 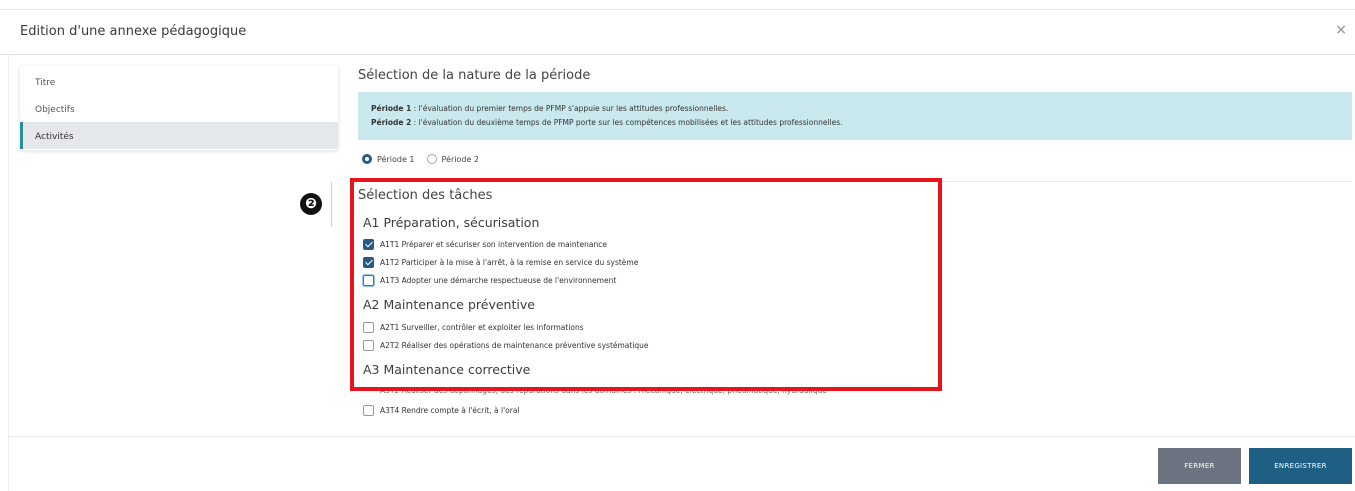 I want to click on sidebar-item-activites: Activités, so click(x=179, y=135).